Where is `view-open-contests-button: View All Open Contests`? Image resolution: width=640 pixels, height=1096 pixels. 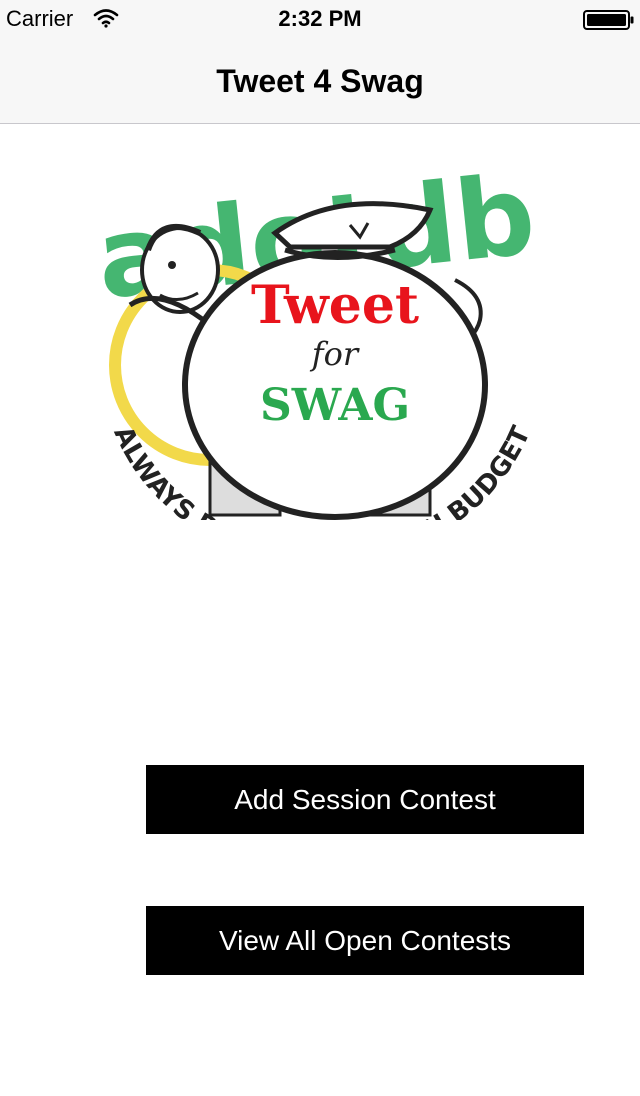
view-open-contests-button: View All Open Contests is located at coordinates (365, 940).